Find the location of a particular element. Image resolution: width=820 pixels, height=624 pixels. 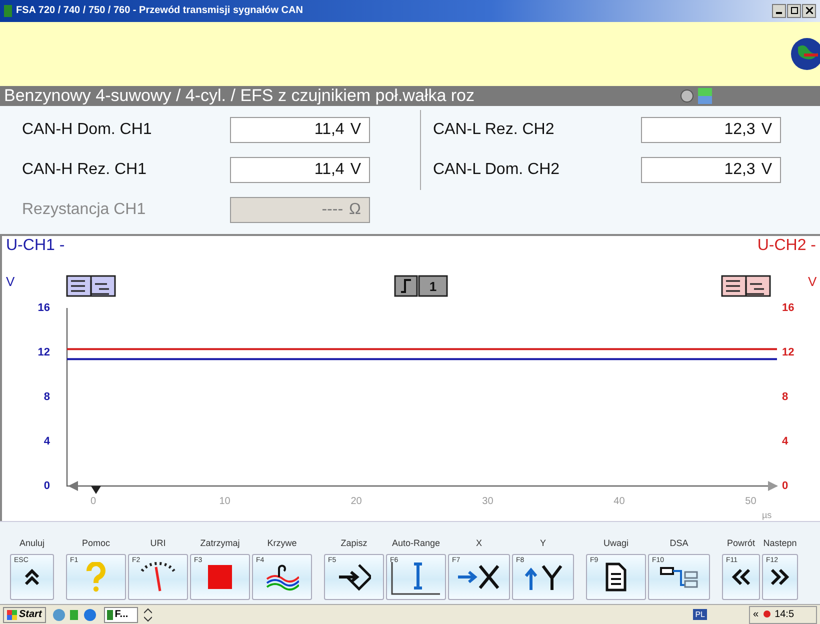

right-marker-icon is located at coordinates (773, 485).